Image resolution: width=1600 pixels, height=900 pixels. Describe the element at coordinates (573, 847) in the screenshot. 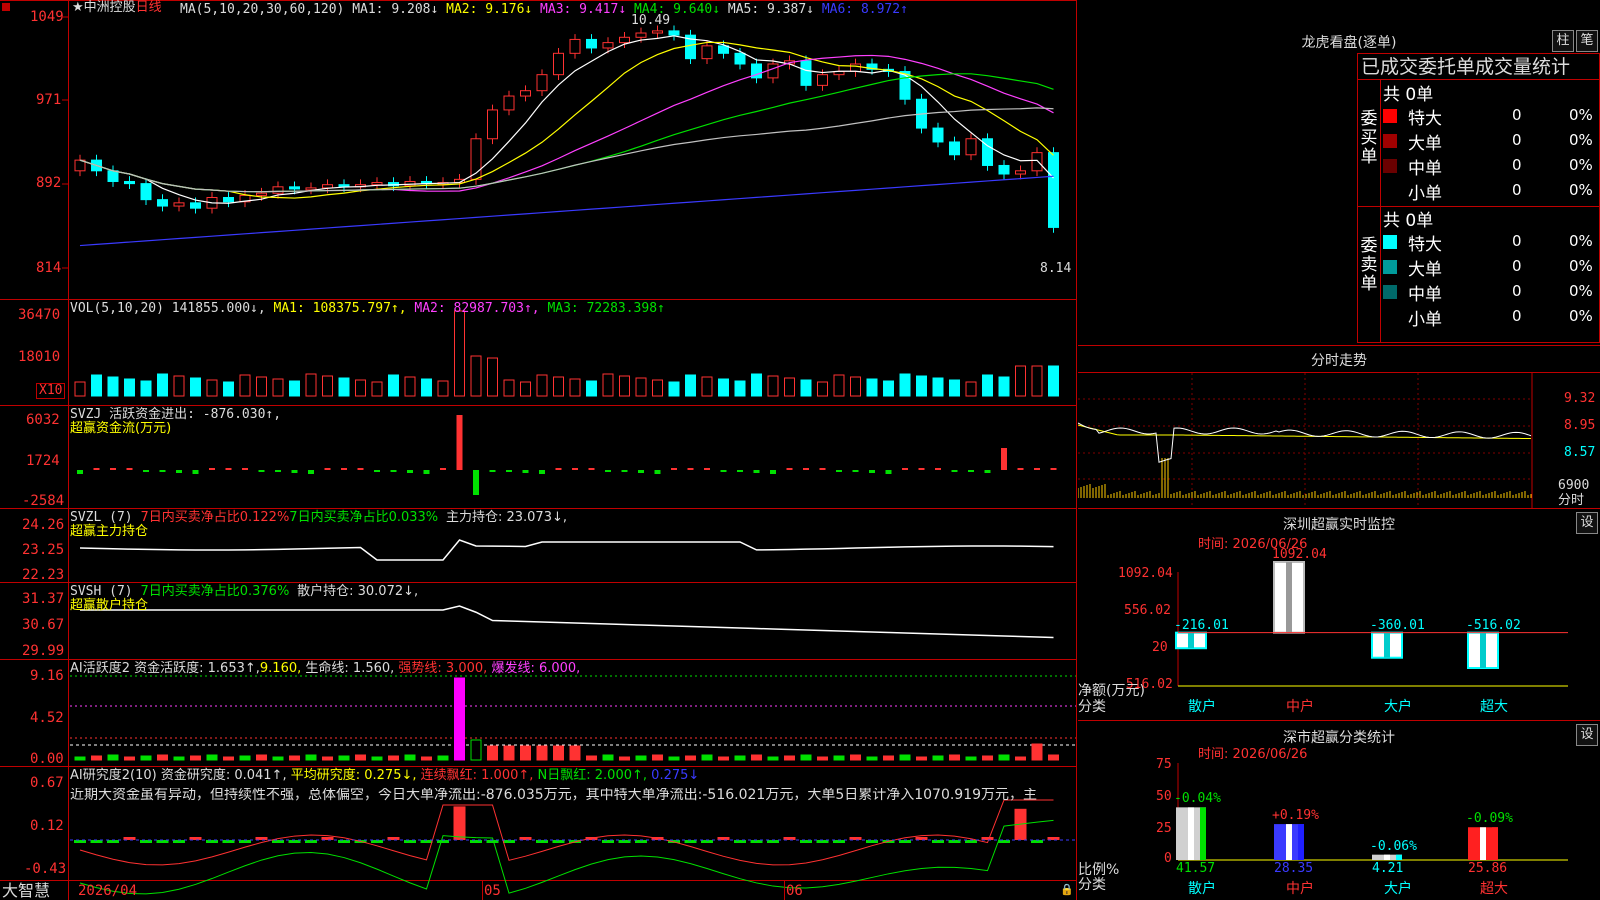

I see `ai-research-bars` at that location.